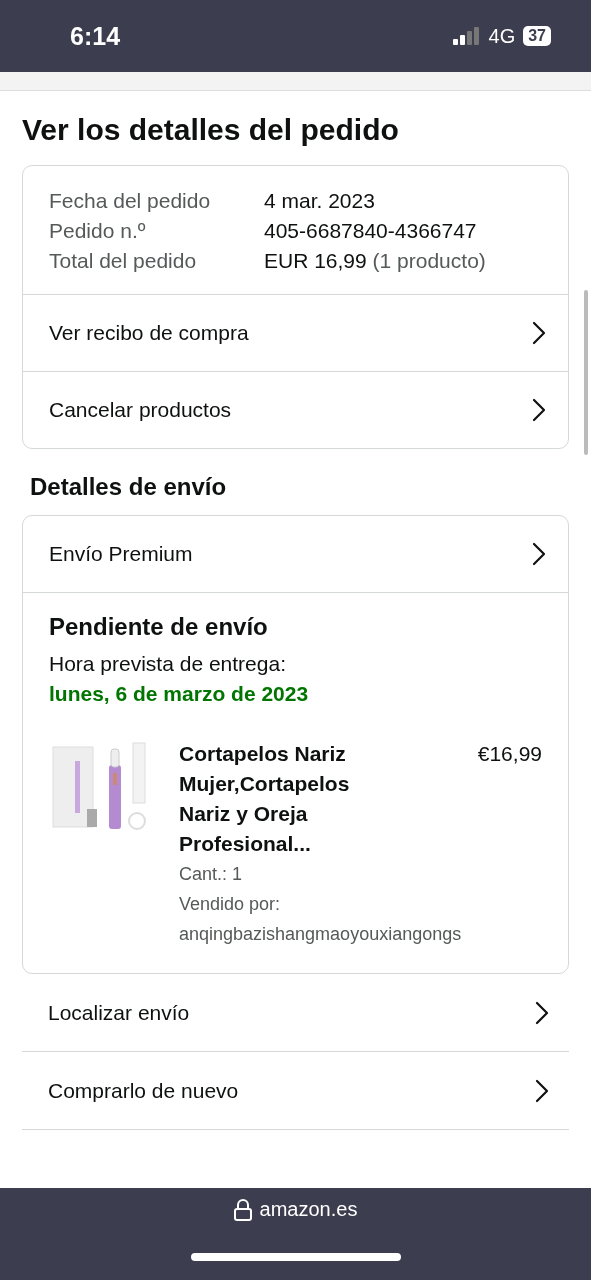  Describe the element at coordinates (295, 333) in the screenshot. I see `menu-row: Ver recibo de compra` at that location.